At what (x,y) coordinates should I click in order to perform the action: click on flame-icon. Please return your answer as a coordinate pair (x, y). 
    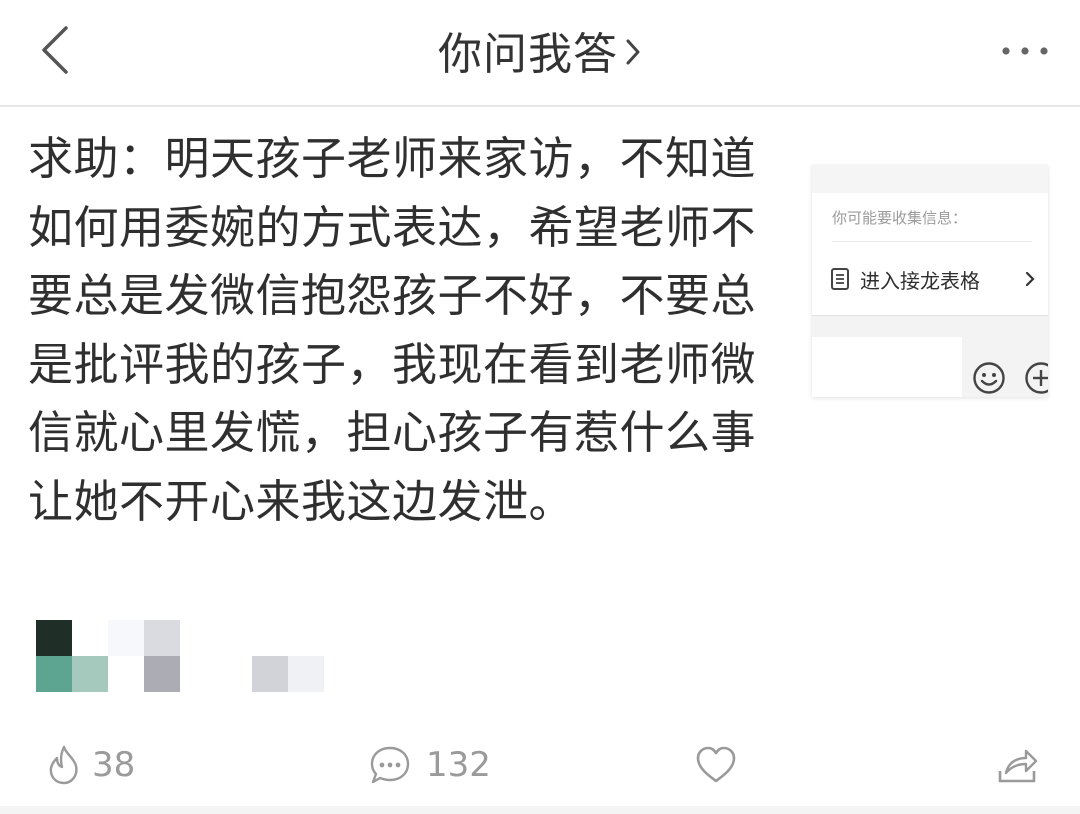
    Looking at the image, I should click on (63, 765).